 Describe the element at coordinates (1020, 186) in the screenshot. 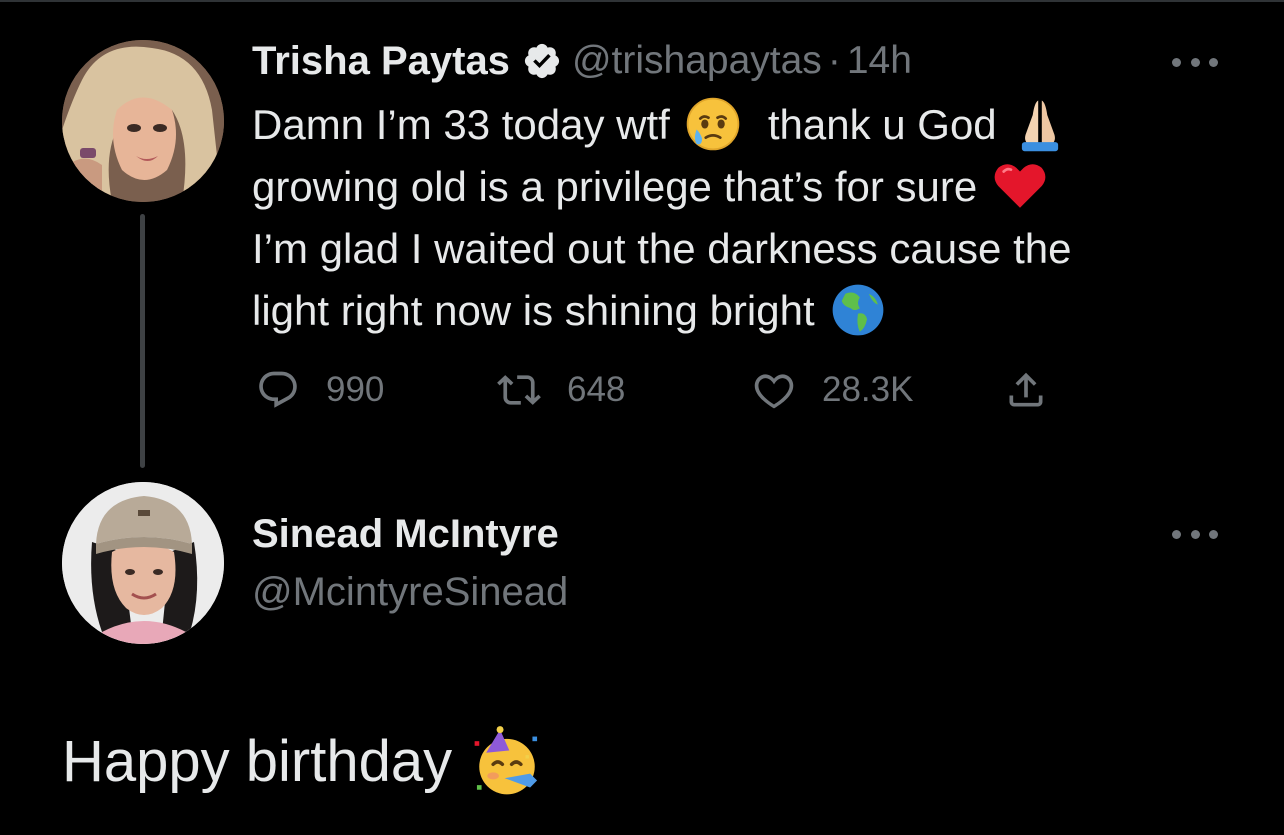

I see `red-heart-icon` at that location.